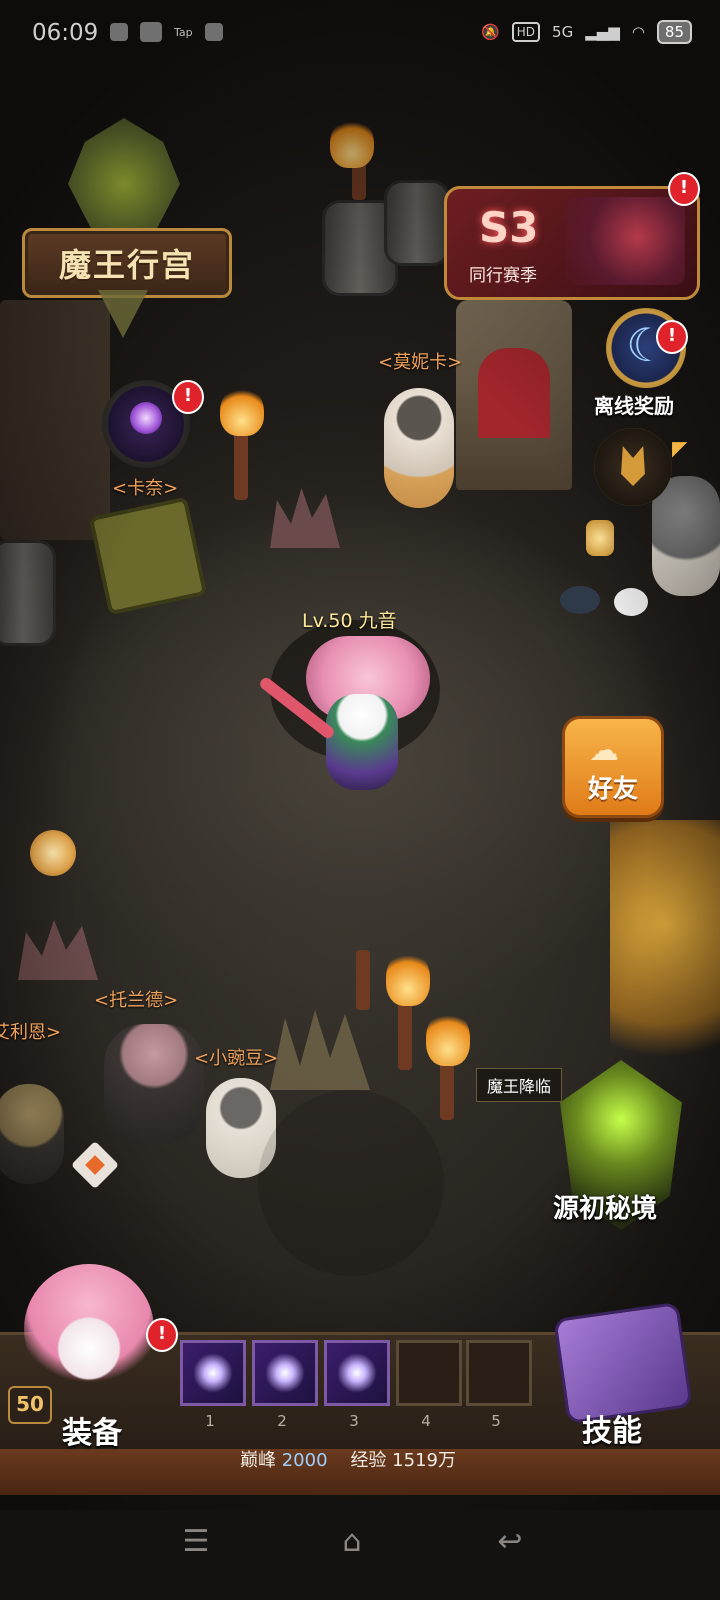 The image size is (720, 1600). I want to click on direction-marker-icon, so click(95, 1180).